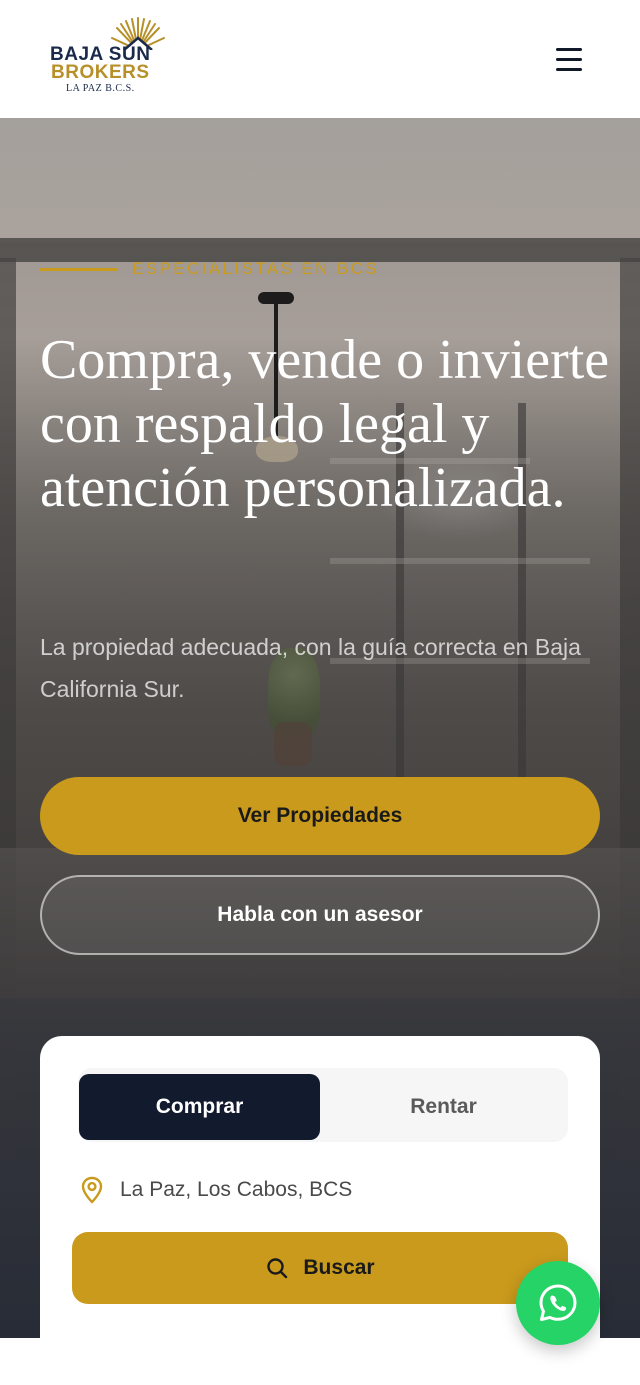  I want to click on eyebrow-rule, so click(79, 269).